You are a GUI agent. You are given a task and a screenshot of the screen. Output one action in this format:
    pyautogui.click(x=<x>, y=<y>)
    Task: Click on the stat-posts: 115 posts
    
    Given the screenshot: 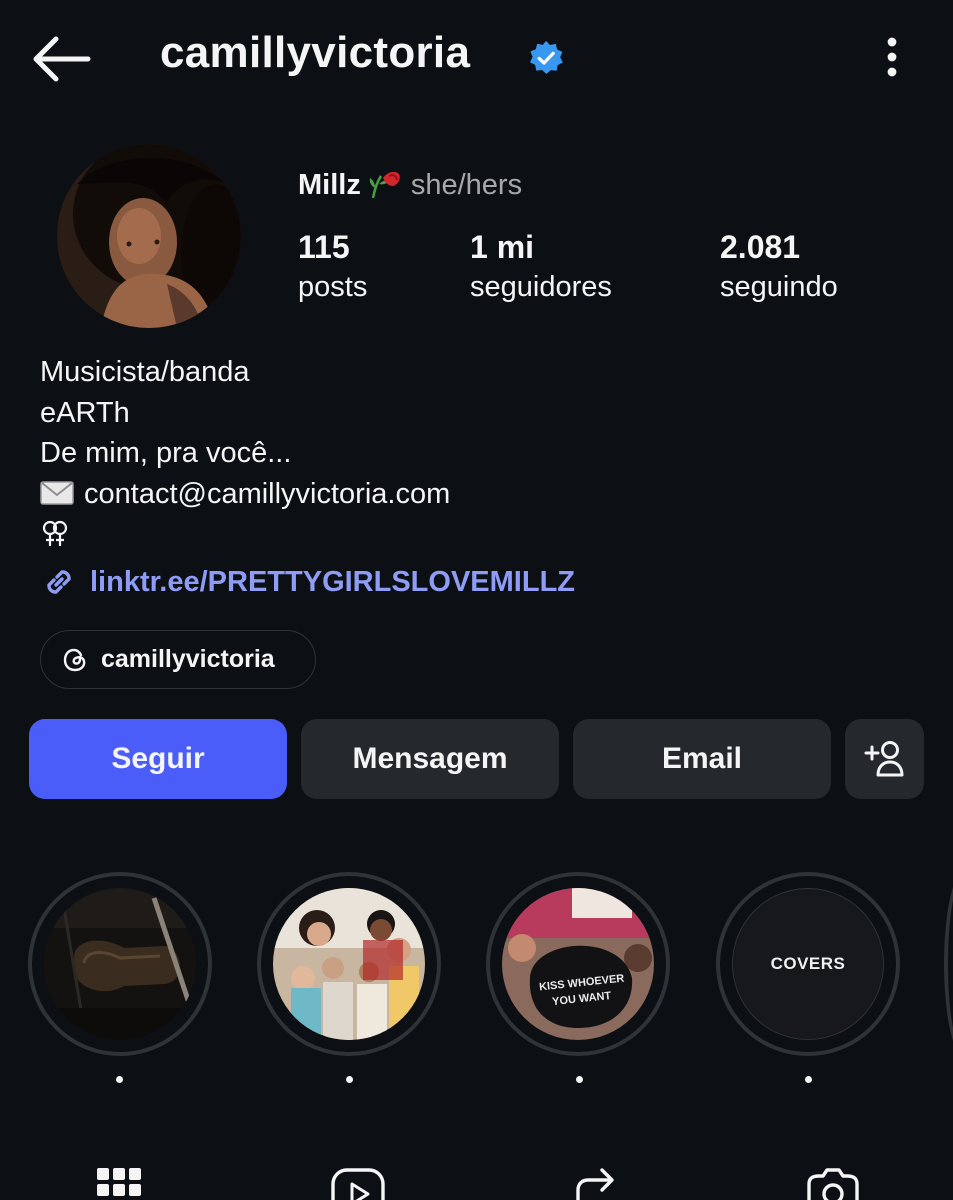 What is the action you would take?
    pyautogui.click(x=332, y=268)
    